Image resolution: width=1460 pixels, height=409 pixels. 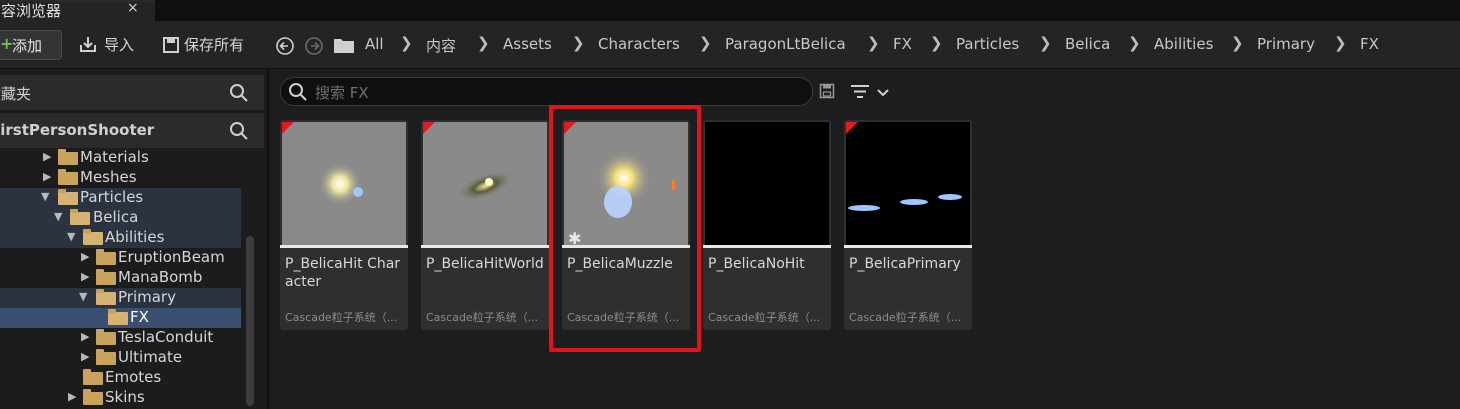 I want to click on add-button: + 添加, so click(x=31, y=45).